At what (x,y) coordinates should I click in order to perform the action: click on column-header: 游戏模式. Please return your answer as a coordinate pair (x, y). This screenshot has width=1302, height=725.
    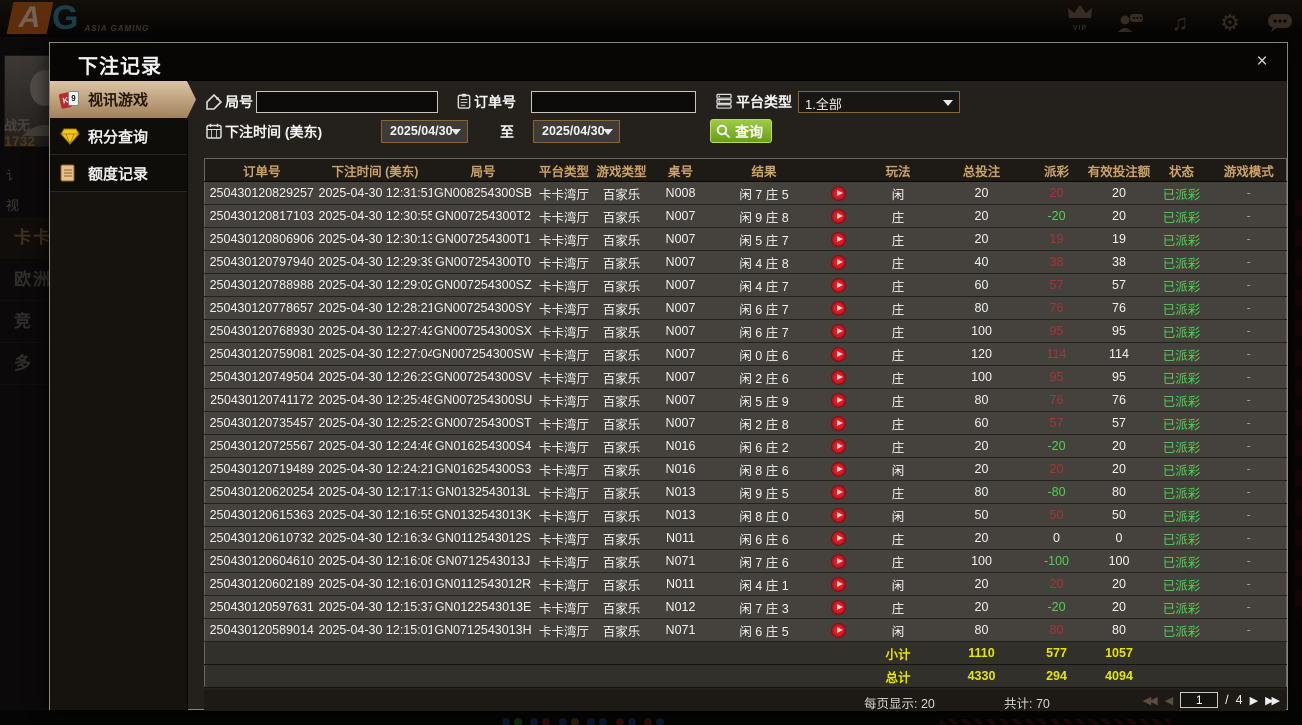
    Looking at the image, I should click on (1249, 170).